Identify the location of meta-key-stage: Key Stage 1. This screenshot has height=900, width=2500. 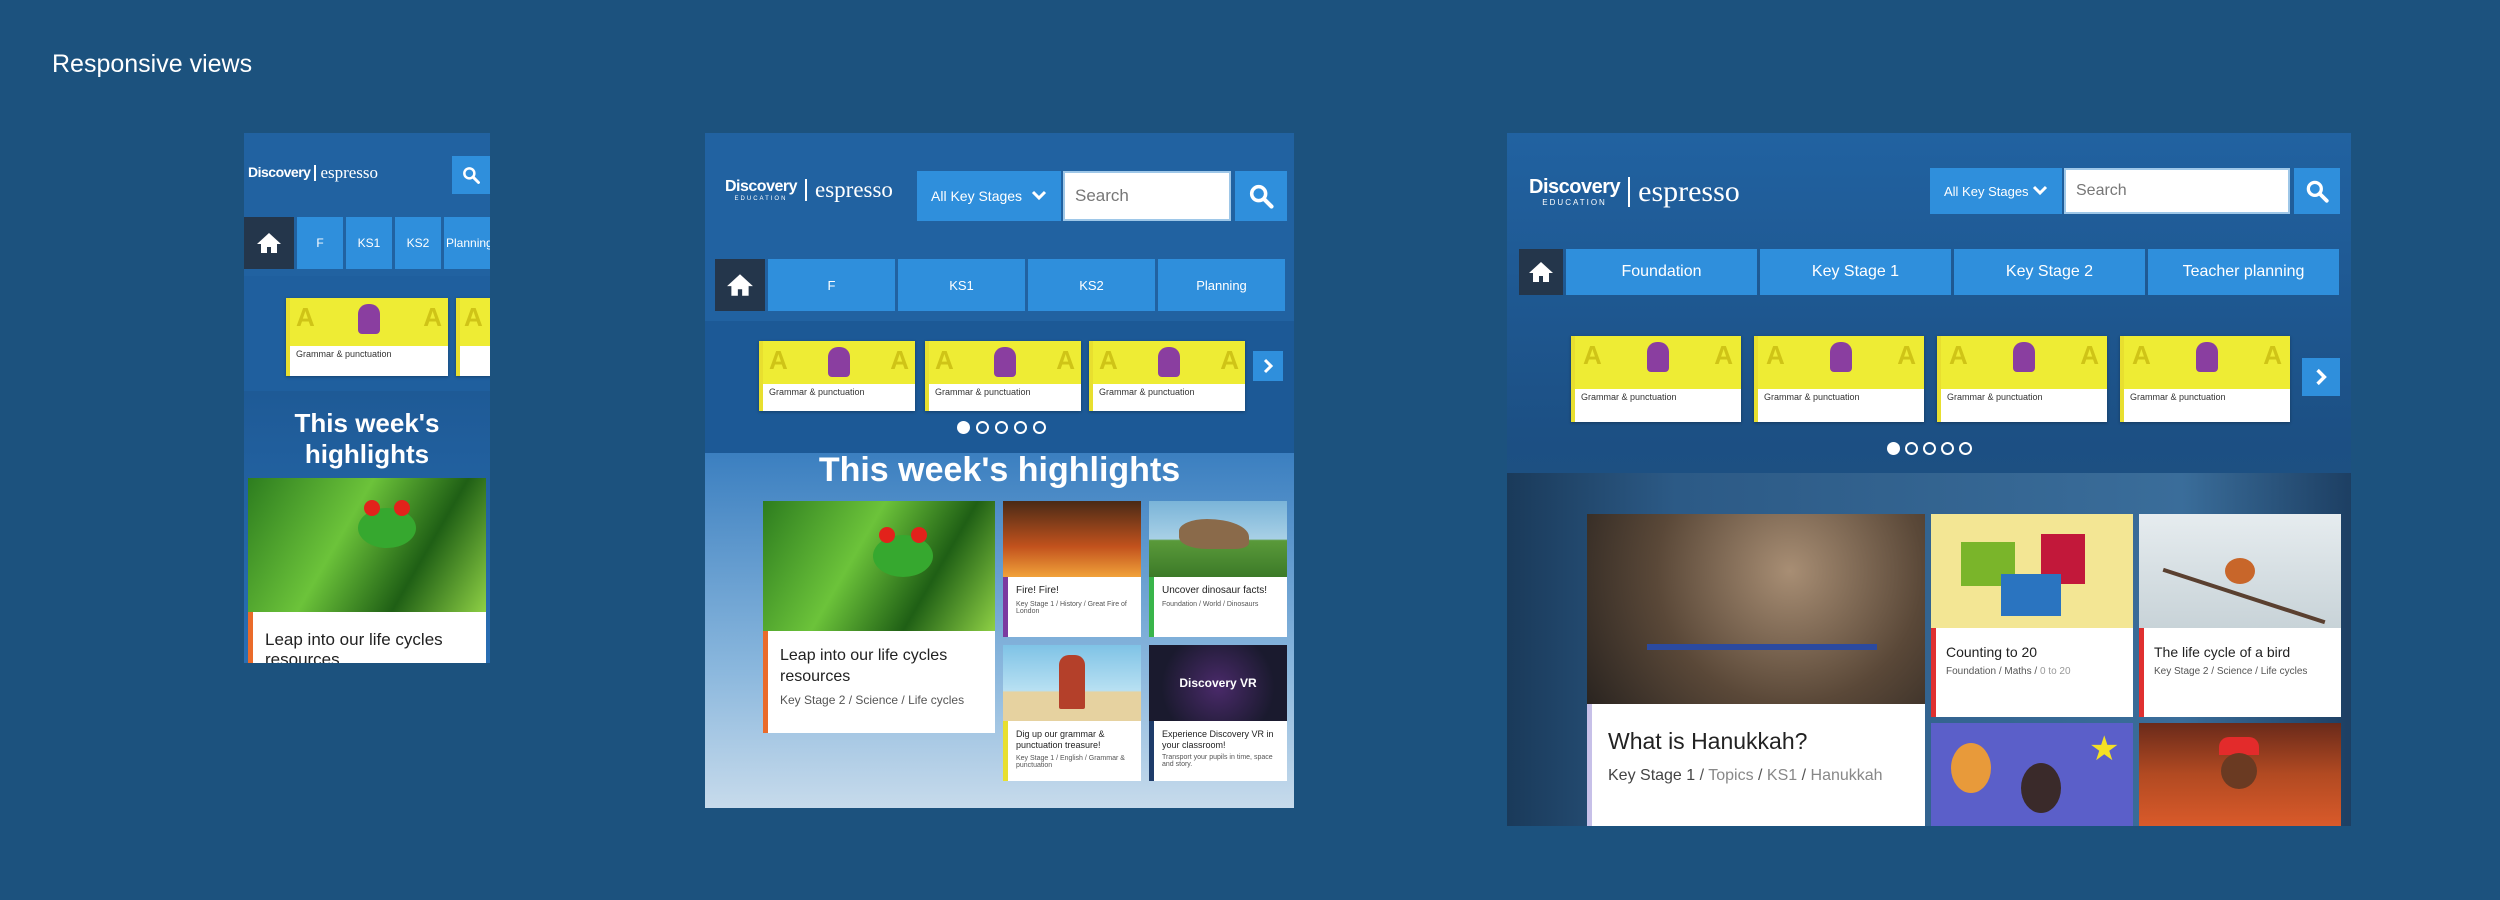
(1651, 775).